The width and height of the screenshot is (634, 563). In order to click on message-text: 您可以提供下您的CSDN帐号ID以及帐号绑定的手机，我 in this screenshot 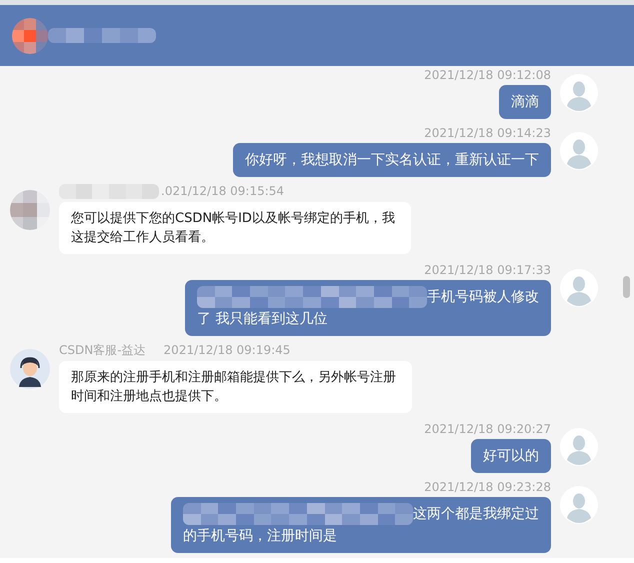, I will do `click(233, 219)`.